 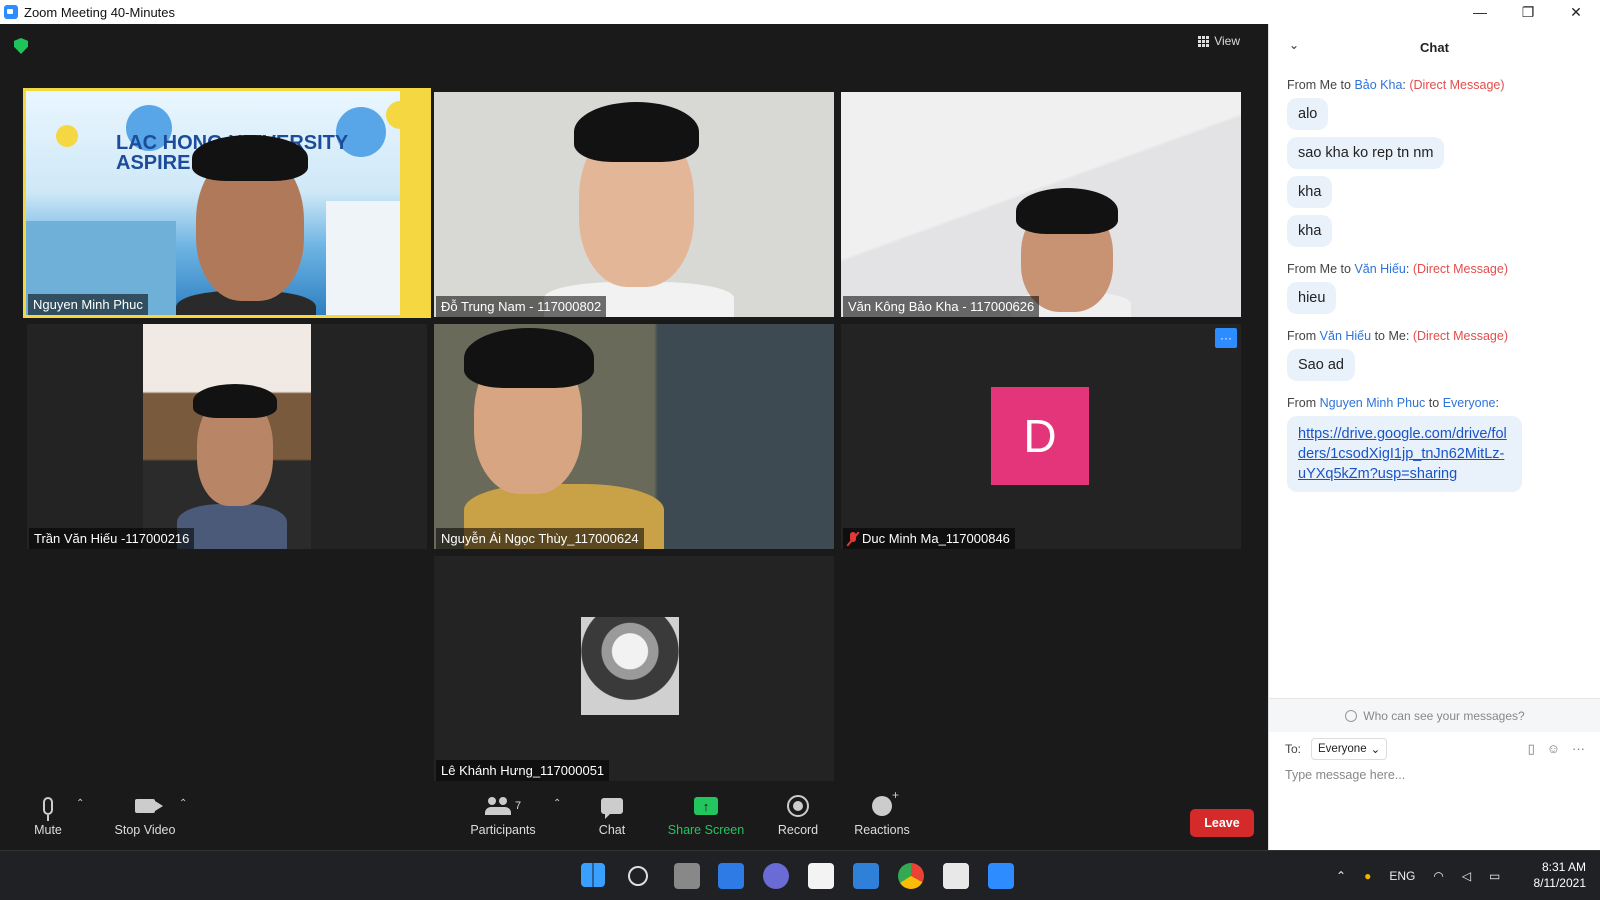 I want to click on window-title-bar: Zoom Meeting 40-Minutes — ❐ ✕, so click(x=800, y=12).